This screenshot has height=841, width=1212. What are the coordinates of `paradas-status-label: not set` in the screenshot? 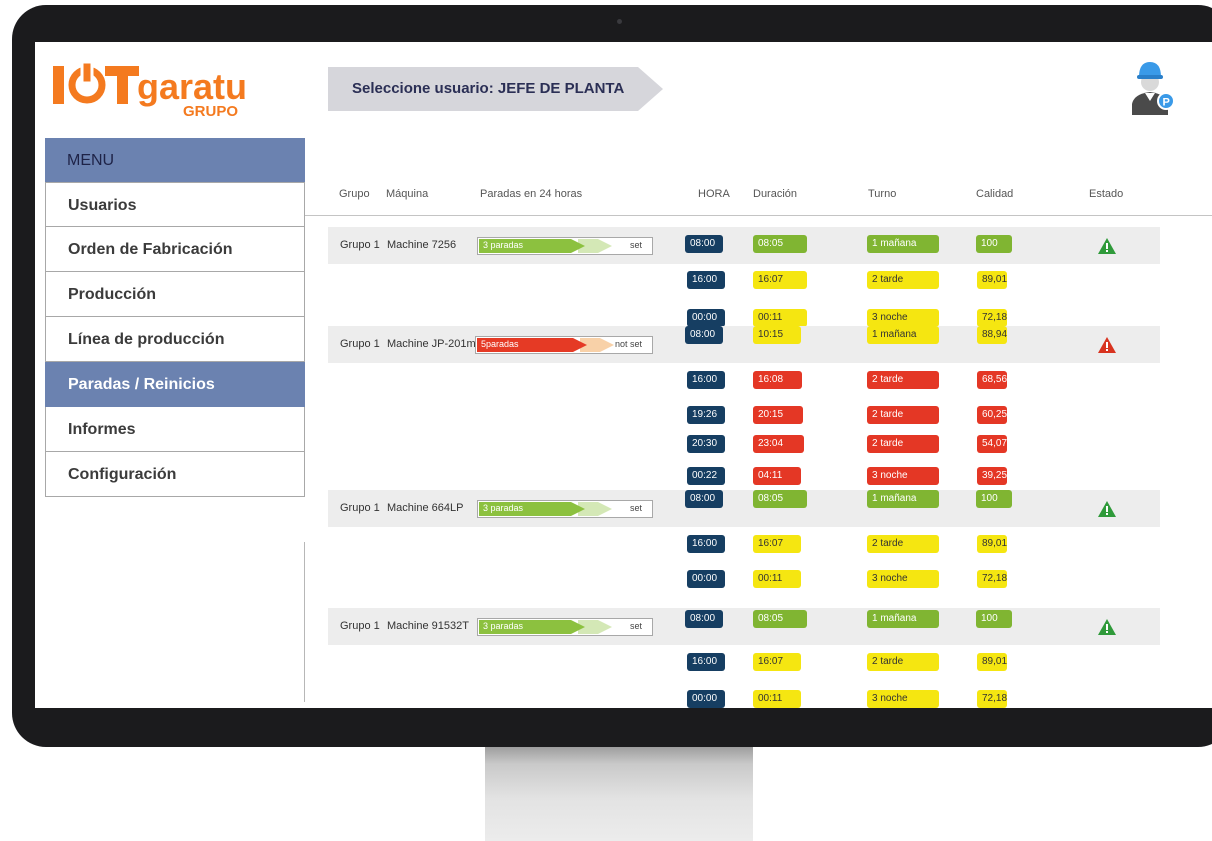 It's located at (628, 344).